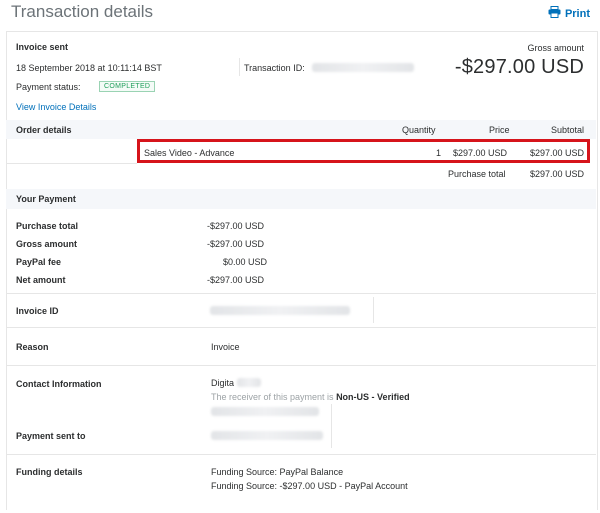 The image size is (600, 513). What do you see at coordinates (363, 67) in the screenshot?
I see `transaction-id-redacted` at bounding box center [363, 67].